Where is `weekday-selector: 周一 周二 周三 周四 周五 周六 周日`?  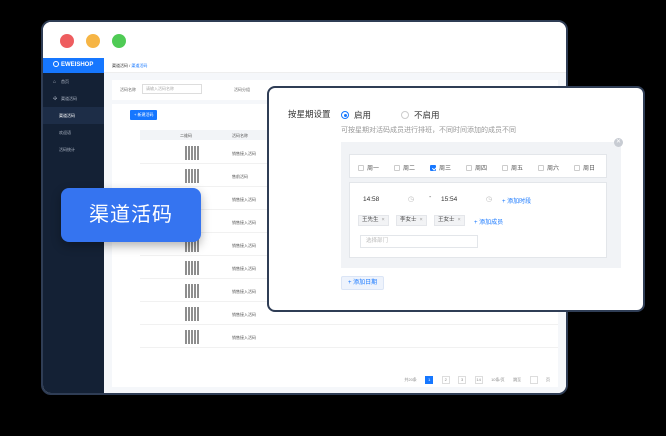 weekday-selector: 周一 周二 周三 周四 周五 周六 周日 is located at coordinates (478, 166).